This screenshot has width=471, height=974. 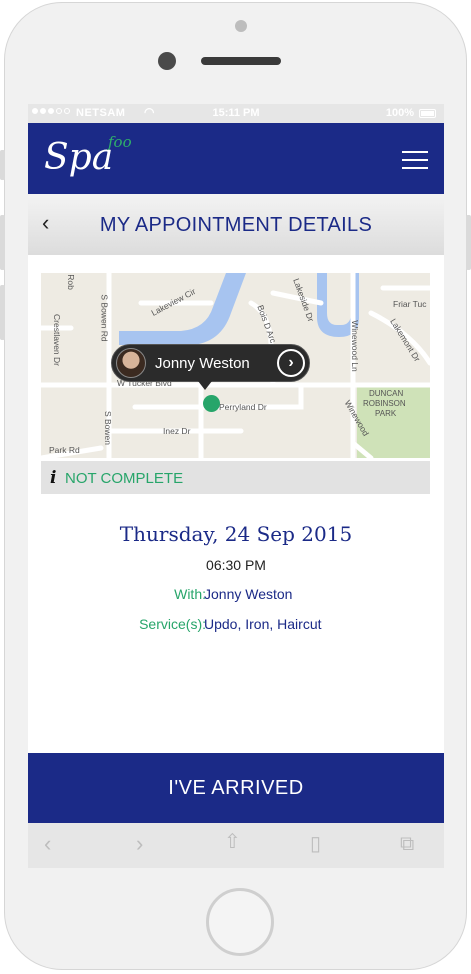 I want to click on avatar, so click(x=131, y=363).